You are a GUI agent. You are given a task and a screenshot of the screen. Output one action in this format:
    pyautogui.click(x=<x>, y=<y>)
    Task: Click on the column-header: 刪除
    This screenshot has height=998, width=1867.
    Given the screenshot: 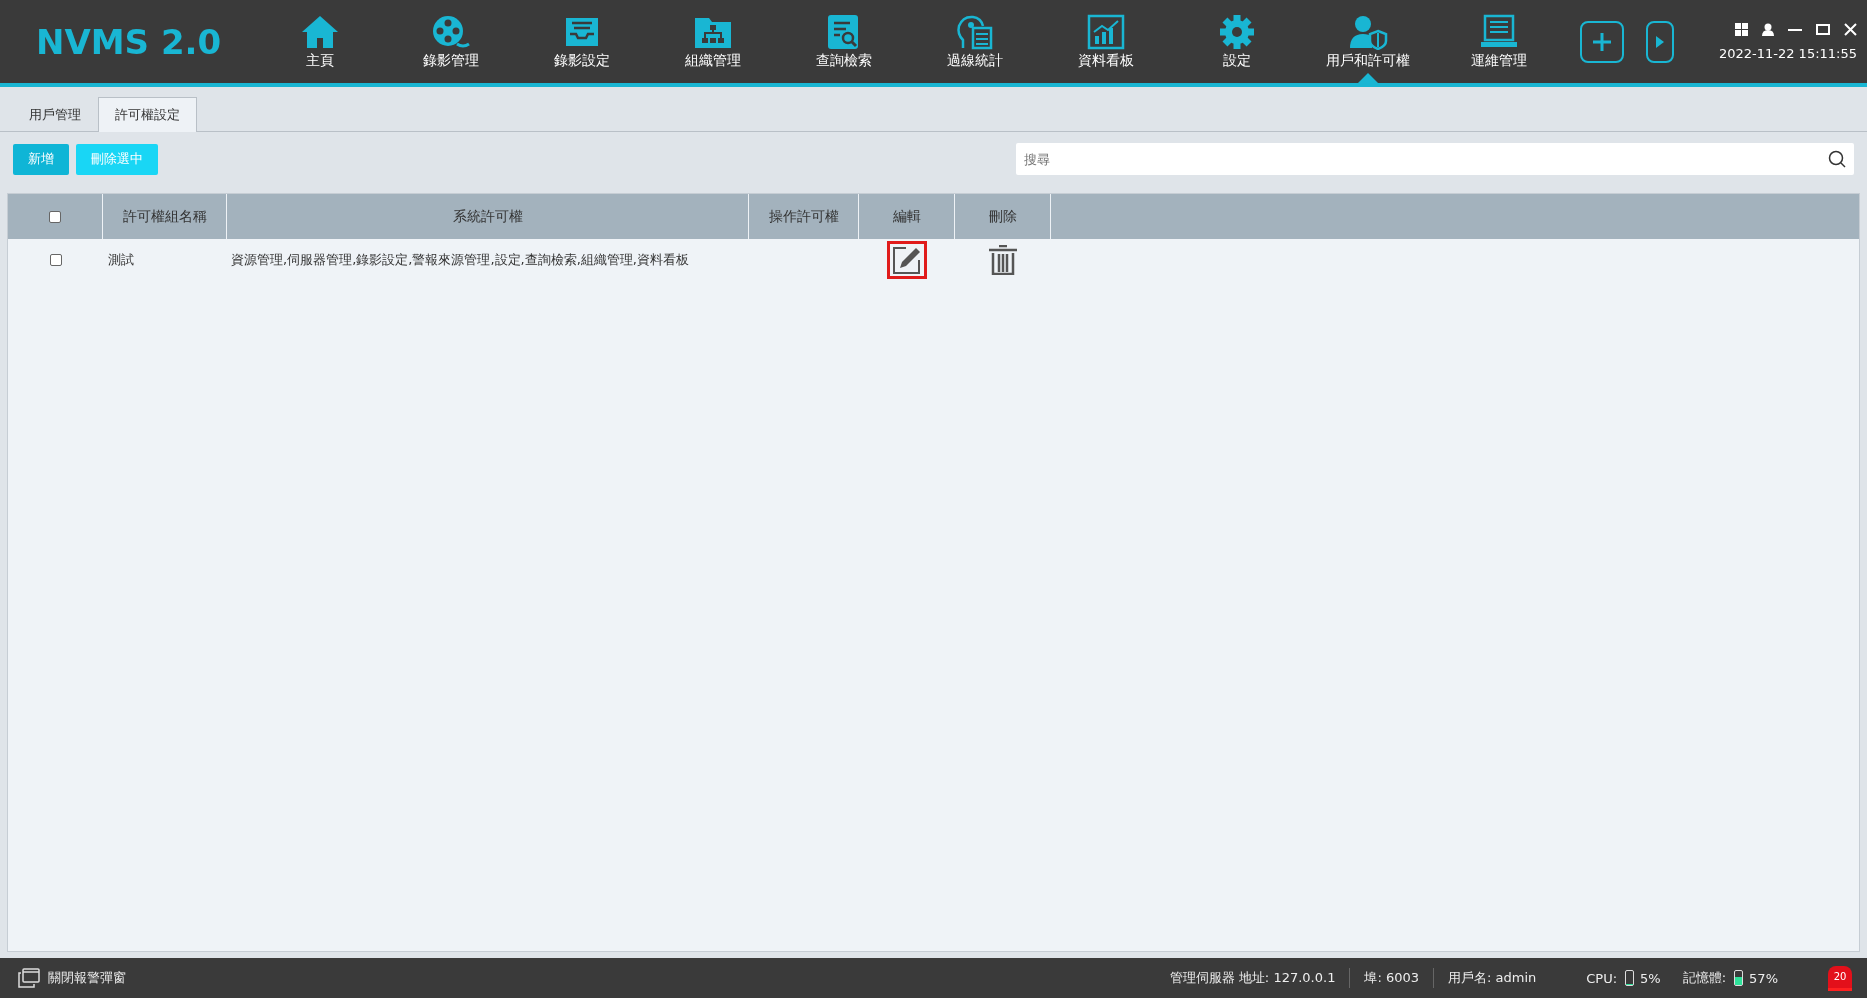 What is the action you would take?
    pyautogui.click(x=1002, y=216)
    